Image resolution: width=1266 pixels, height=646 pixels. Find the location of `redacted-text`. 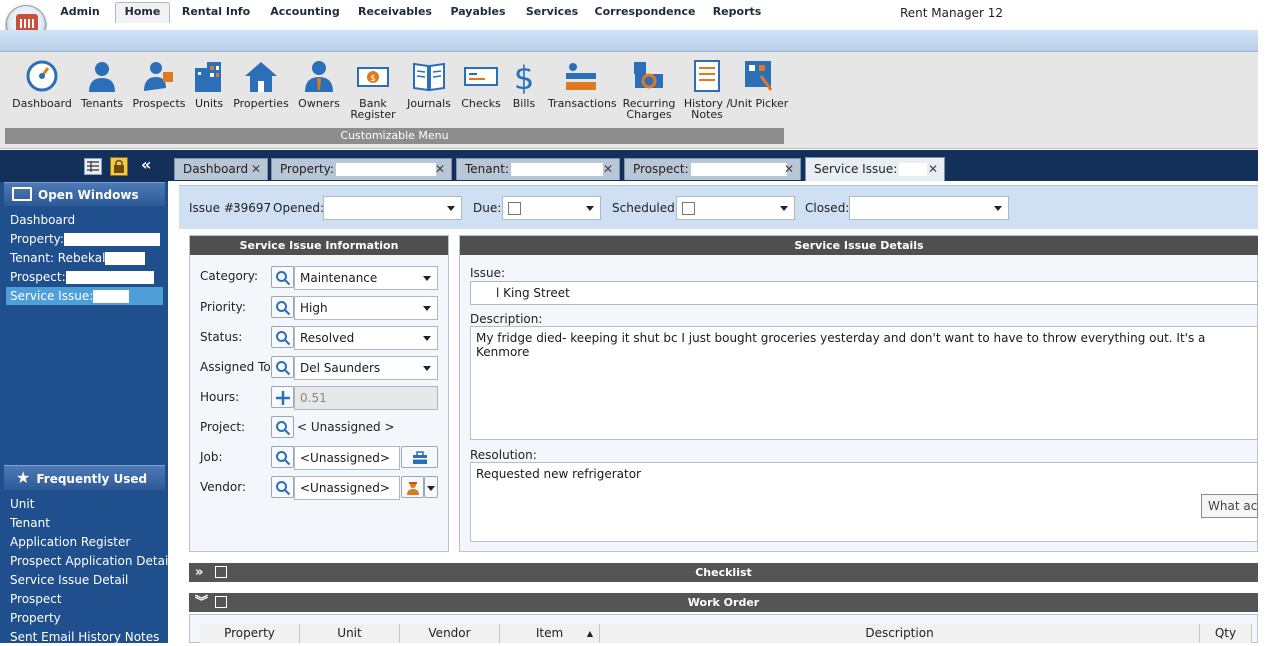

redacted-text is located at coordinates (385, 169).